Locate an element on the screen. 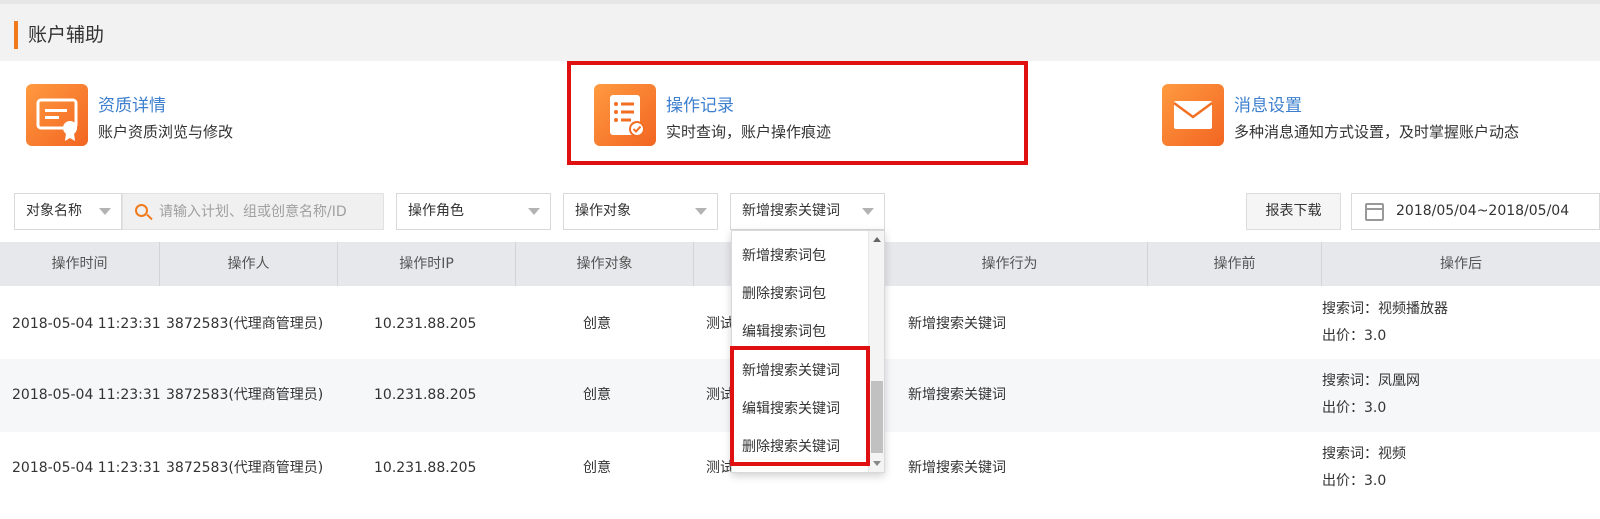 This screenshot has width=1600, height=519. object-name-select: 对象名称 is located at coordinates (68, 211).